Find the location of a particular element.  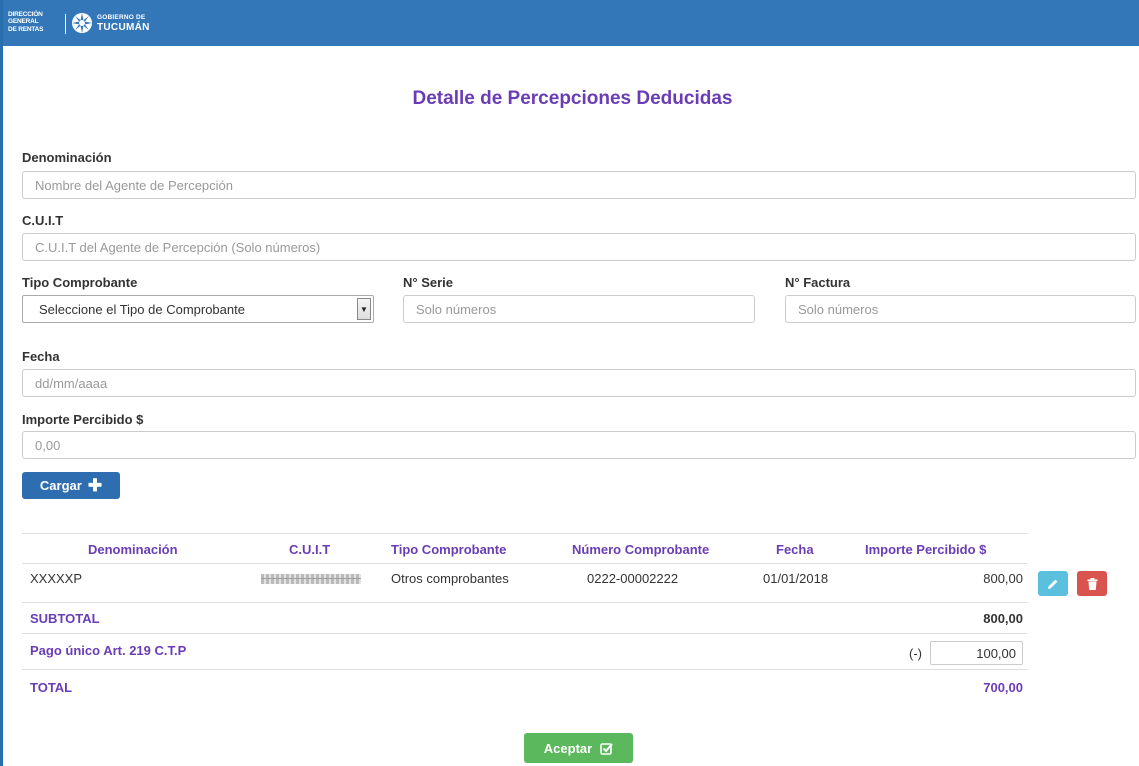

nro-factura-label: N° Factura is located at coordinates (818, 282).